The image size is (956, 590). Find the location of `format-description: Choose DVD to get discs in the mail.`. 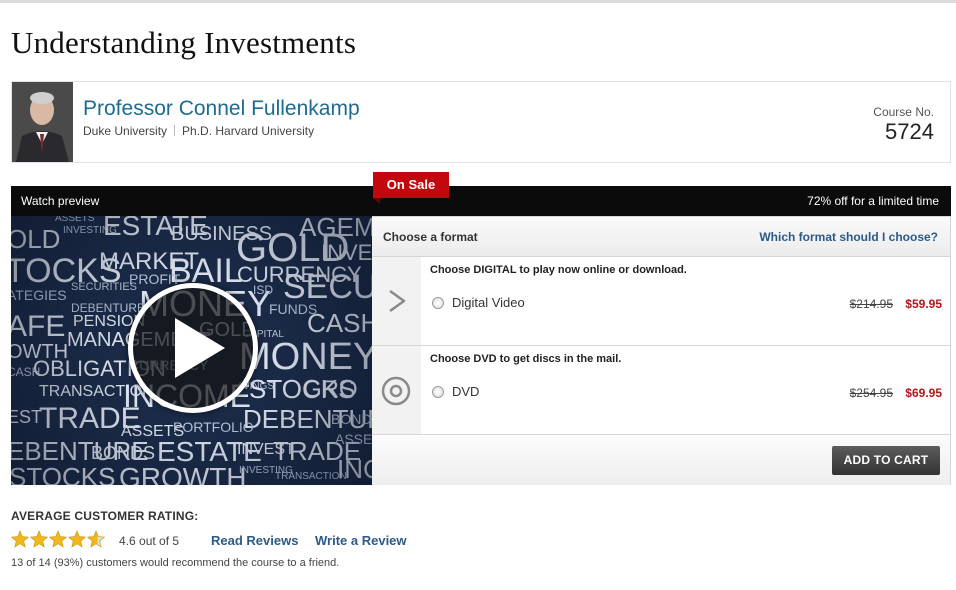

format-description: Choose DVD to get discs in the mail. is located at coordinates (526, 359).